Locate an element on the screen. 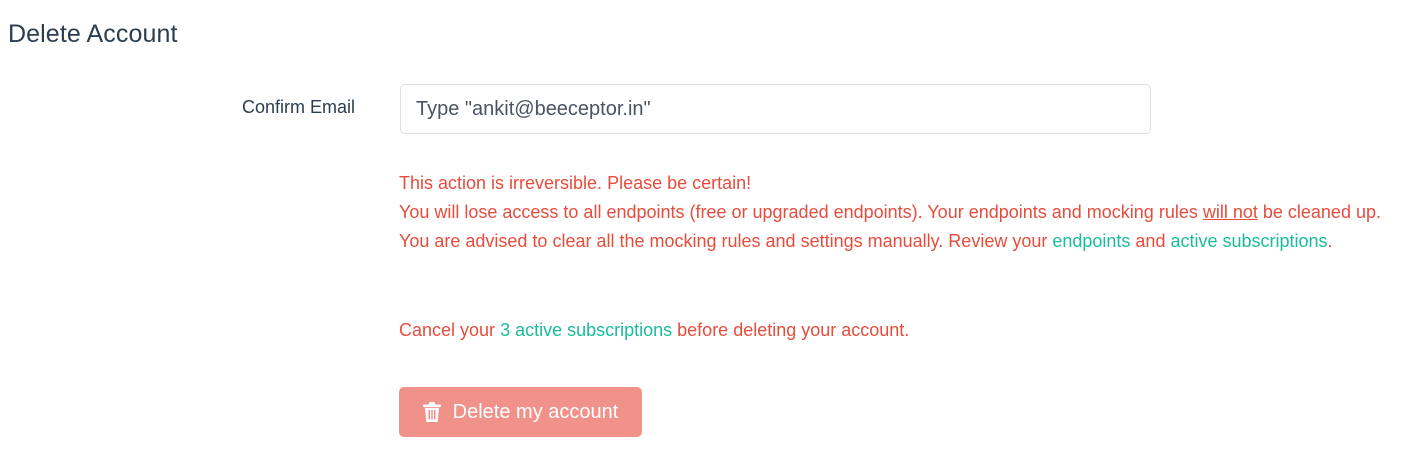  confirm-email-label: Confirm Email is located at coordinates (299, 107).